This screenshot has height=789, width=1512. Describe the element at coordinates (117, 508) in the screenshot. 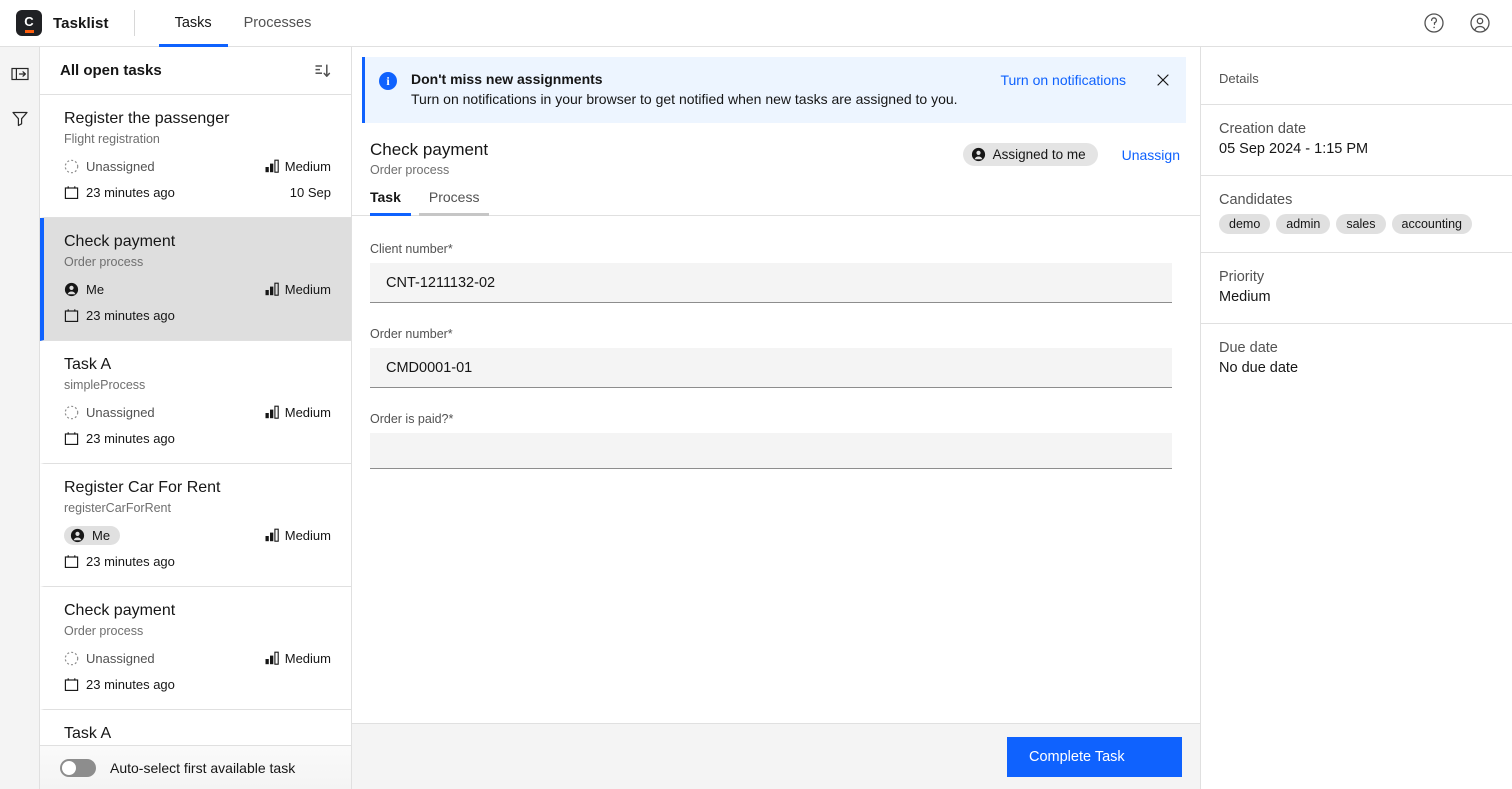

I see `task-process: registerCarForRent` at that location.